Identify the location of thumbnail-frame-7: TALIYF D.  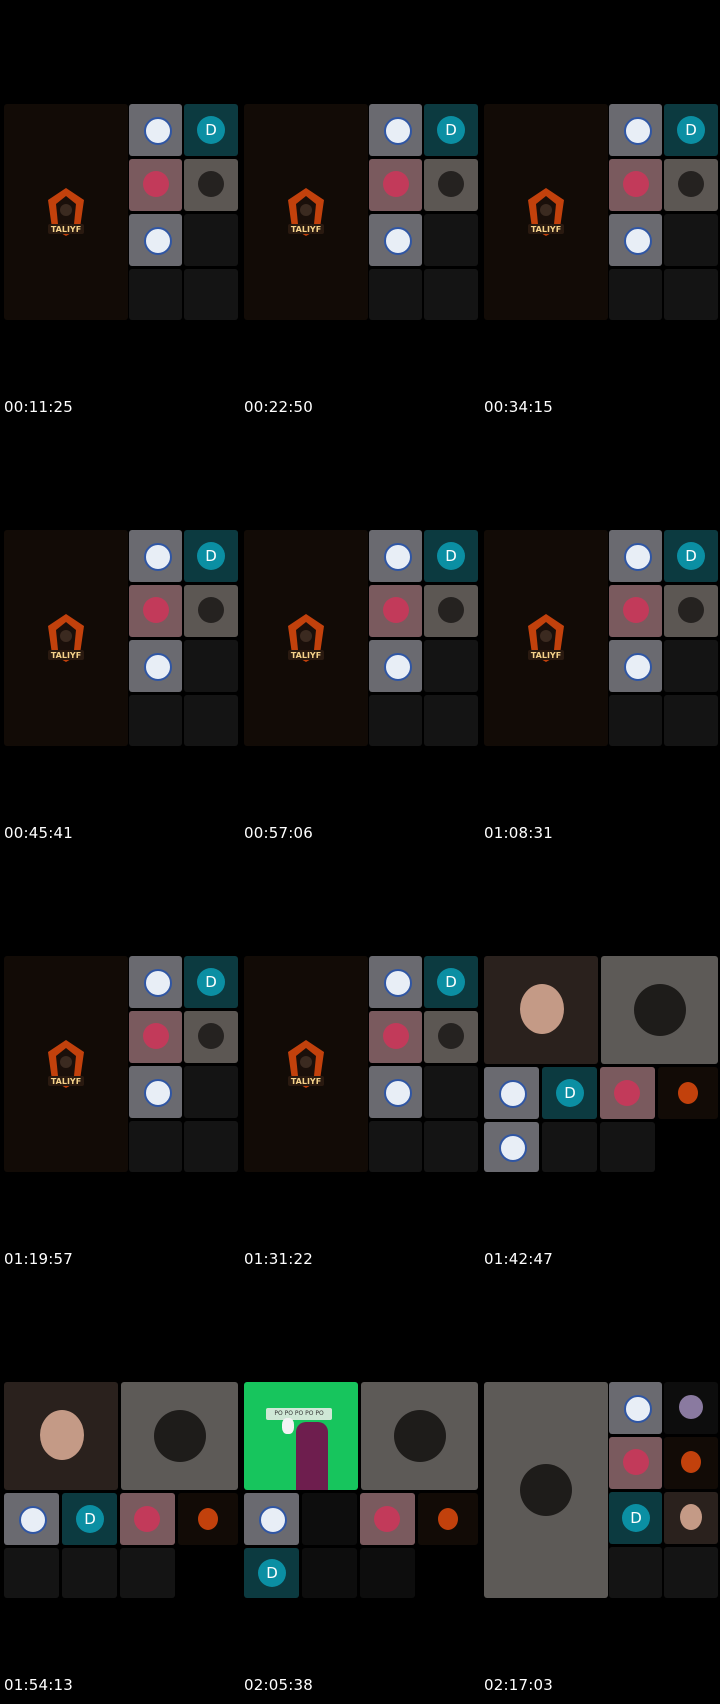
(122, 1066).